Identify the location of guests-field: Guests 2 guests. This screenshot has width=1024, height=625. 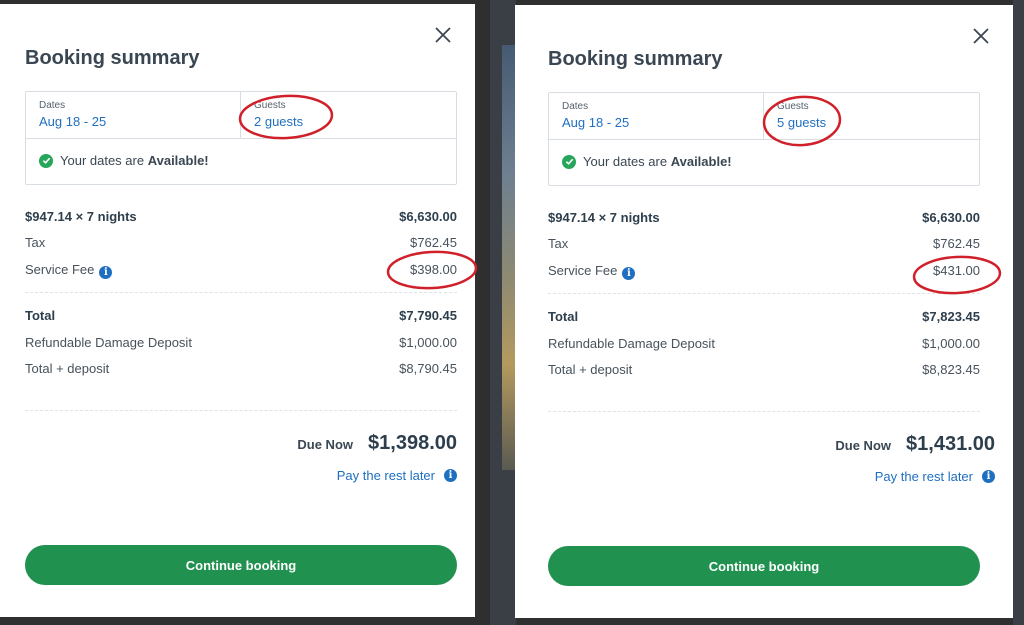
(348, 115).